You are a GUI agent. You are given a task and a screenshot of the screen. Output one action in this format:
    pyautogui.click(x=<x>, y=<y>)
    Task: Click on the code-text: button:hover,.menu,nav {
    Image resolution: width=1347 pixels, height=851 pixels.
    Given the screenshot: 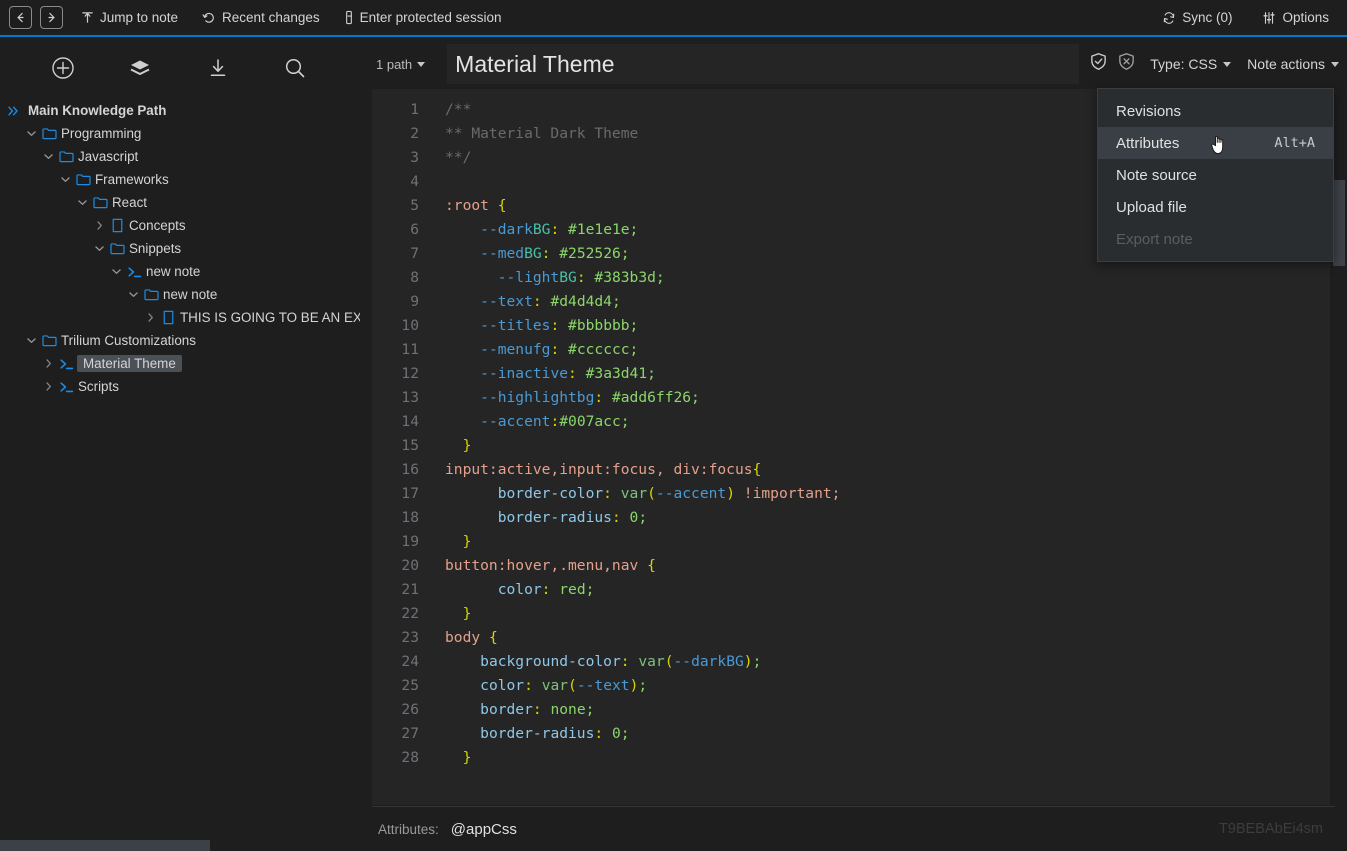 What is the action you would take?
    pyautogui.click(x=543, y=566)
    